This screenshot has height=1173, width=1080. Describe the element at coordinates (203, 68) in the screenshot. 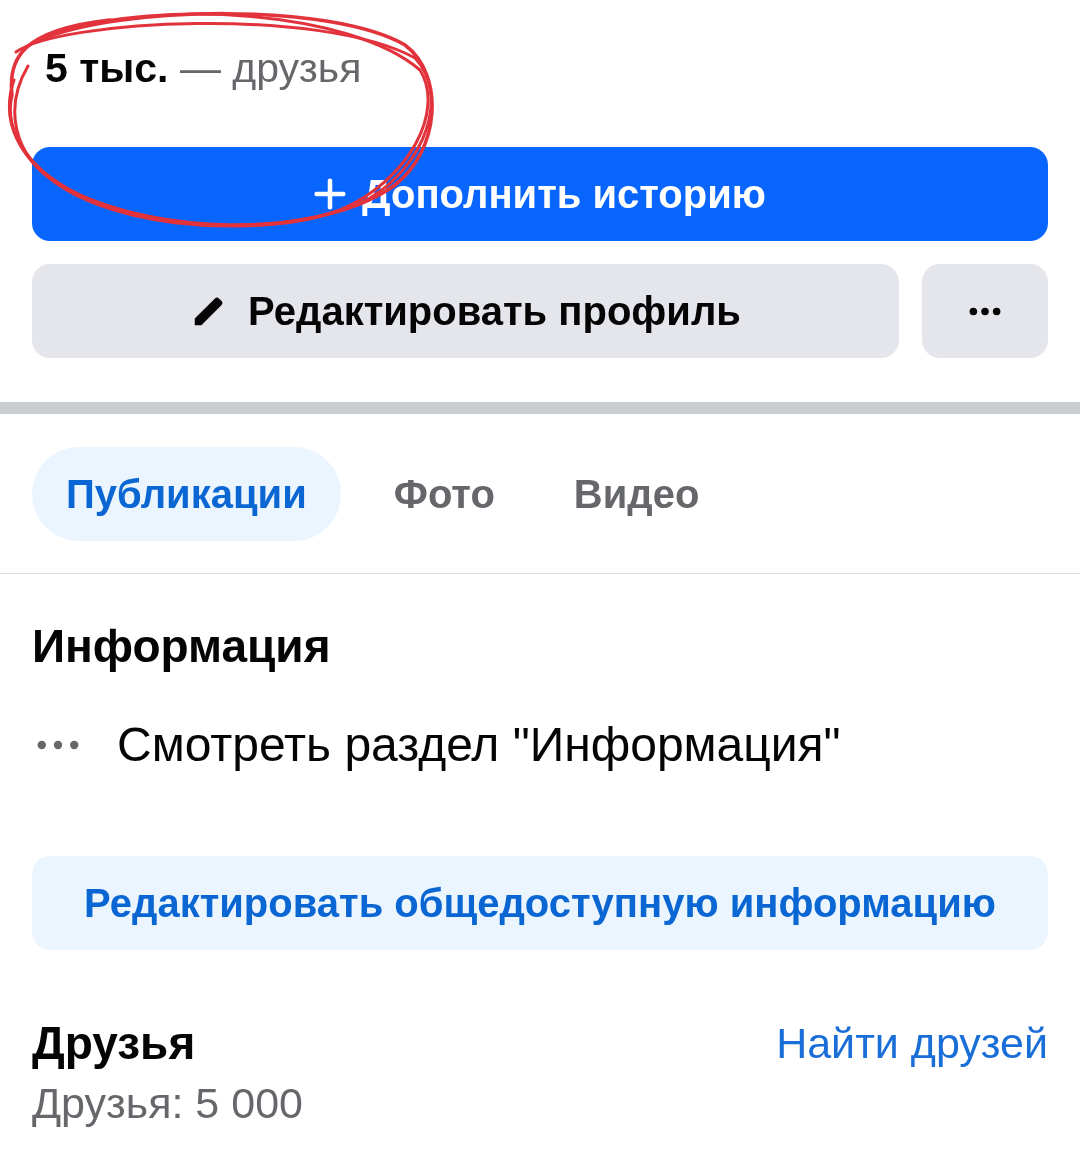

I see `friends-count-text: 5 тыс. — друзья` at that location.